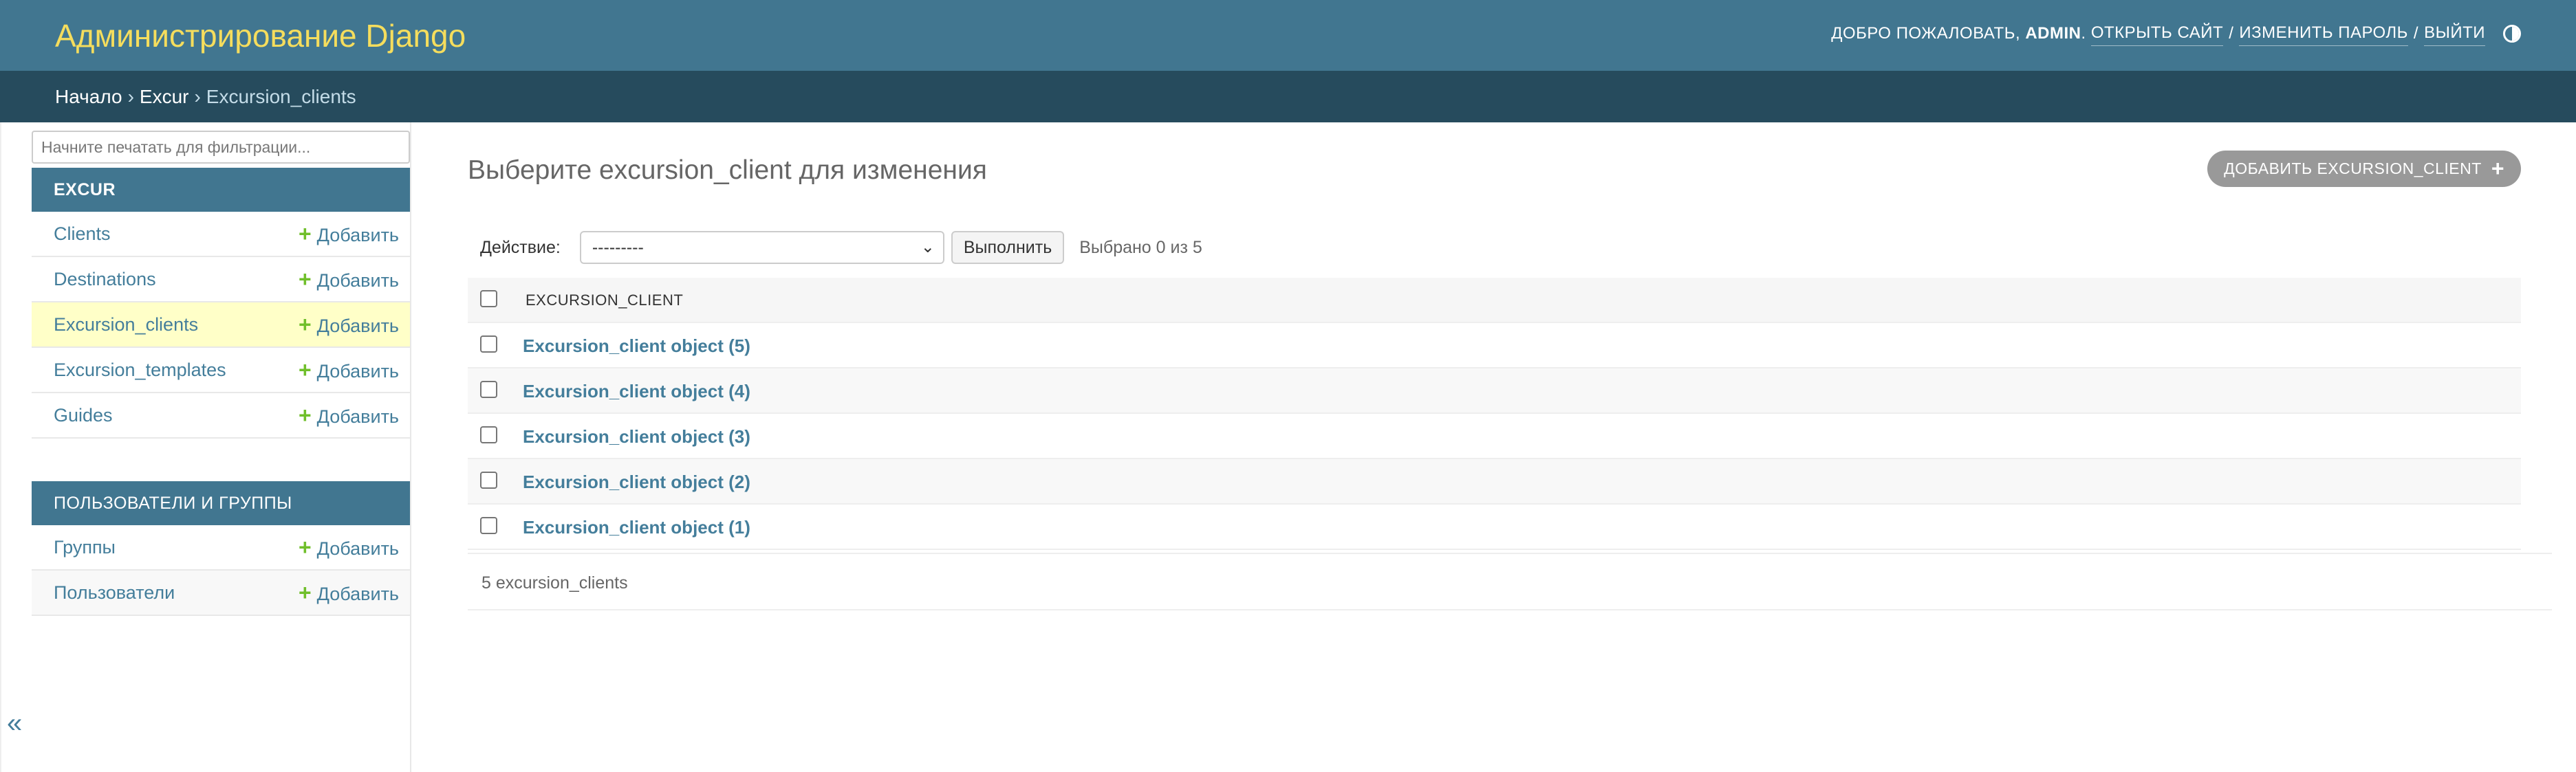  Describe the element at coordinates (114, 593) in the screenshot. I see `sidebar-item-label: Пользователи` at that location.